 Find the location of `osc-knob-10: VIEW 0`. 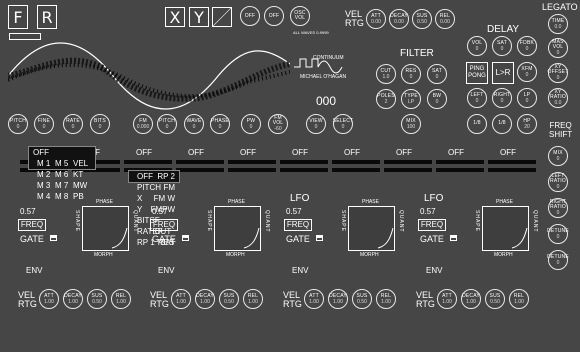

osc-knob-10: VIEW 0 is located at coordinates (316, 124).